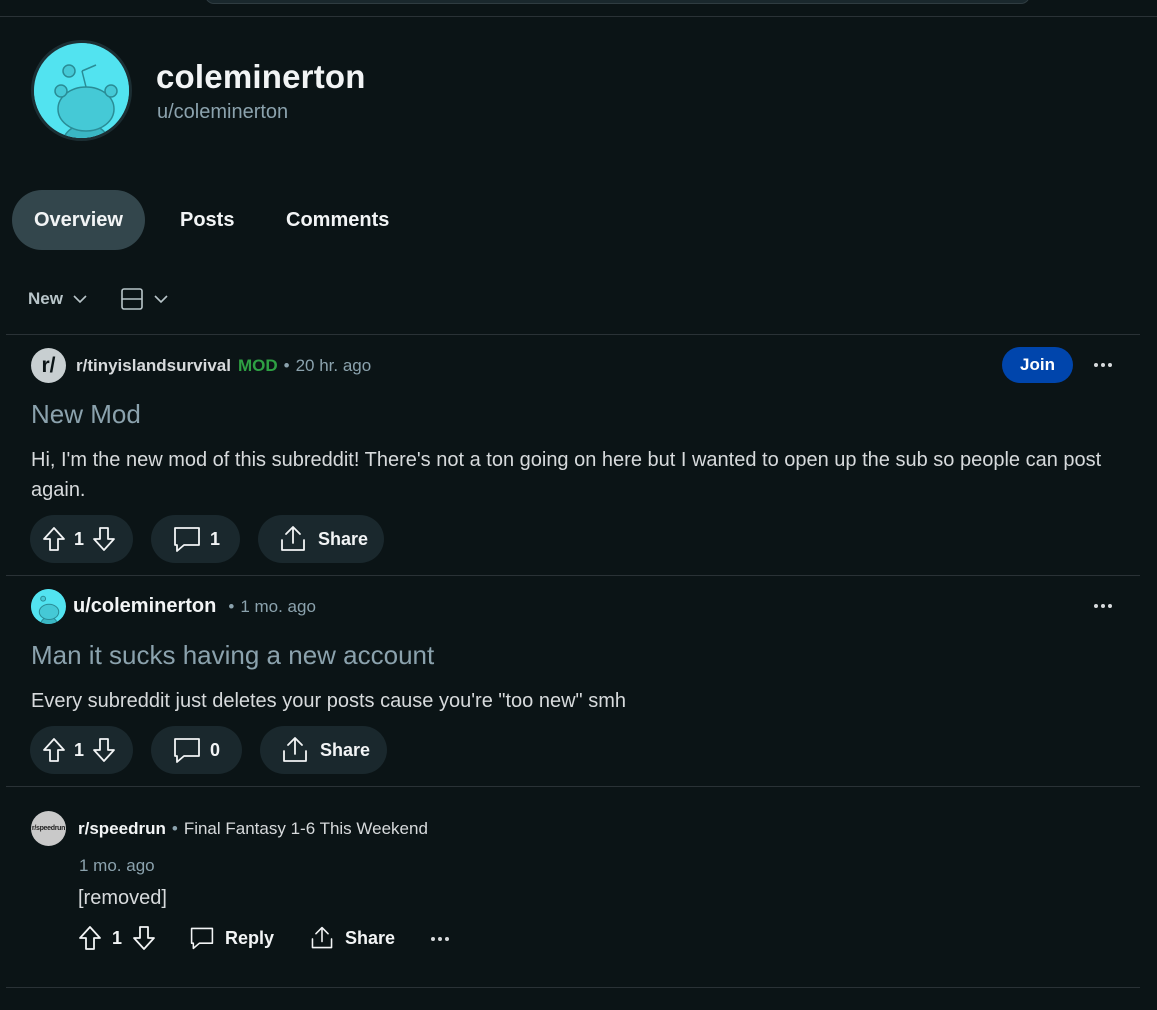  I want to click on subreddit-link: r/tinyislandsurvival, so click(153, 366).